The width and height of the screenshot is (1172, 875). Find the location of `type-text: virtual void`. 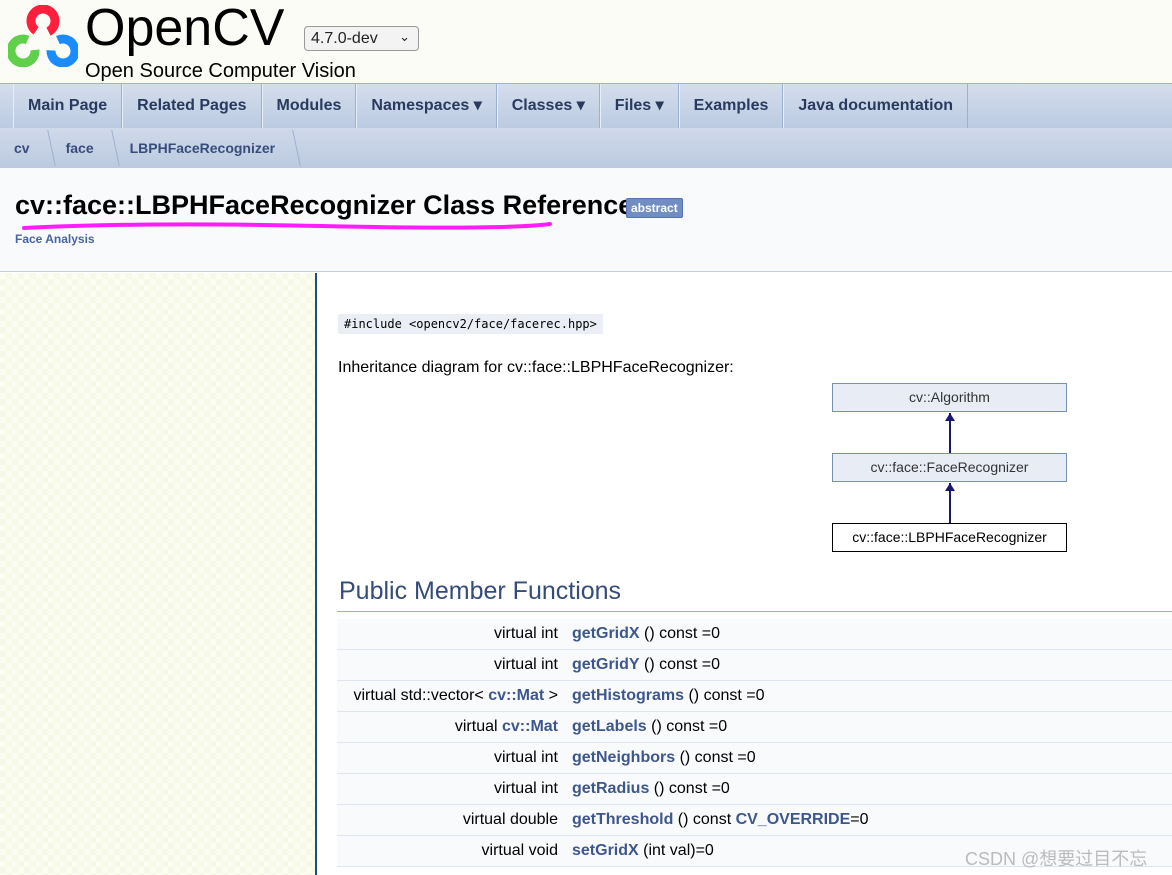

type-text: virtual void is located at coordinates (519, 850).